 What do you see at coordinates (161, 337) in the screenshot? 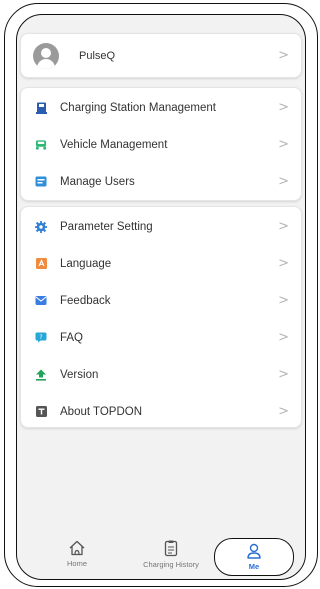
I see `menu-item-faq: ? FAQ >` at bounding box center [161, 337].